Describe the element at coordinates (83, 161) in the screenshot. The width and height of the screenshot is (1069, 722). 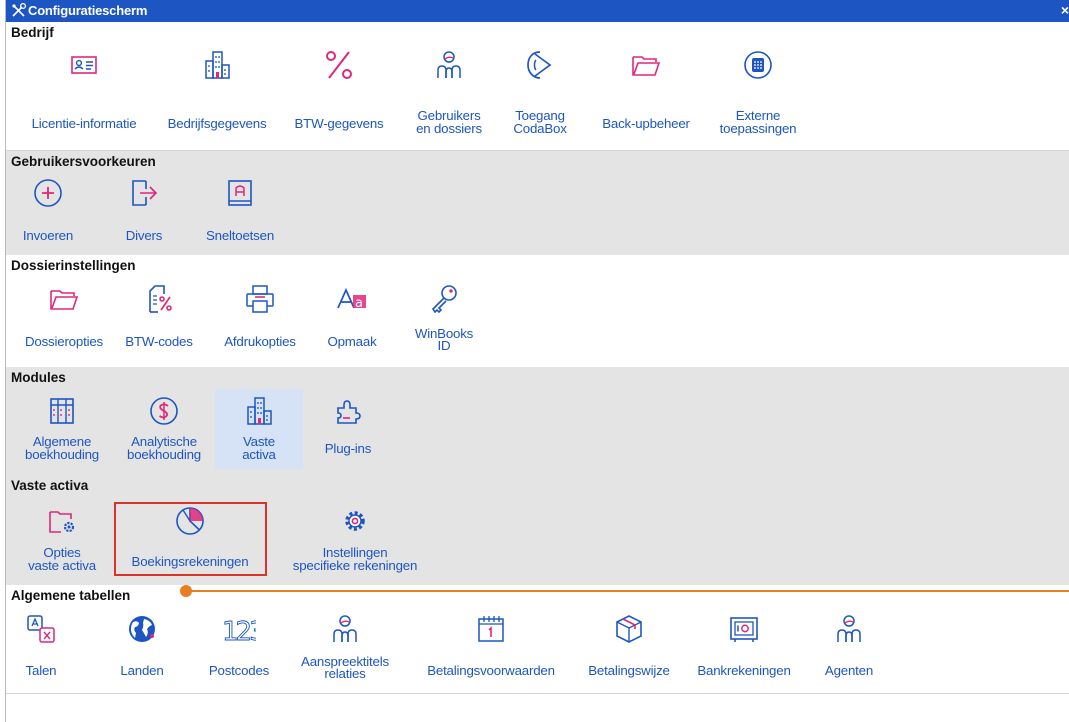
I see `section-title: Gebruikersvoorkeuren` at that location.